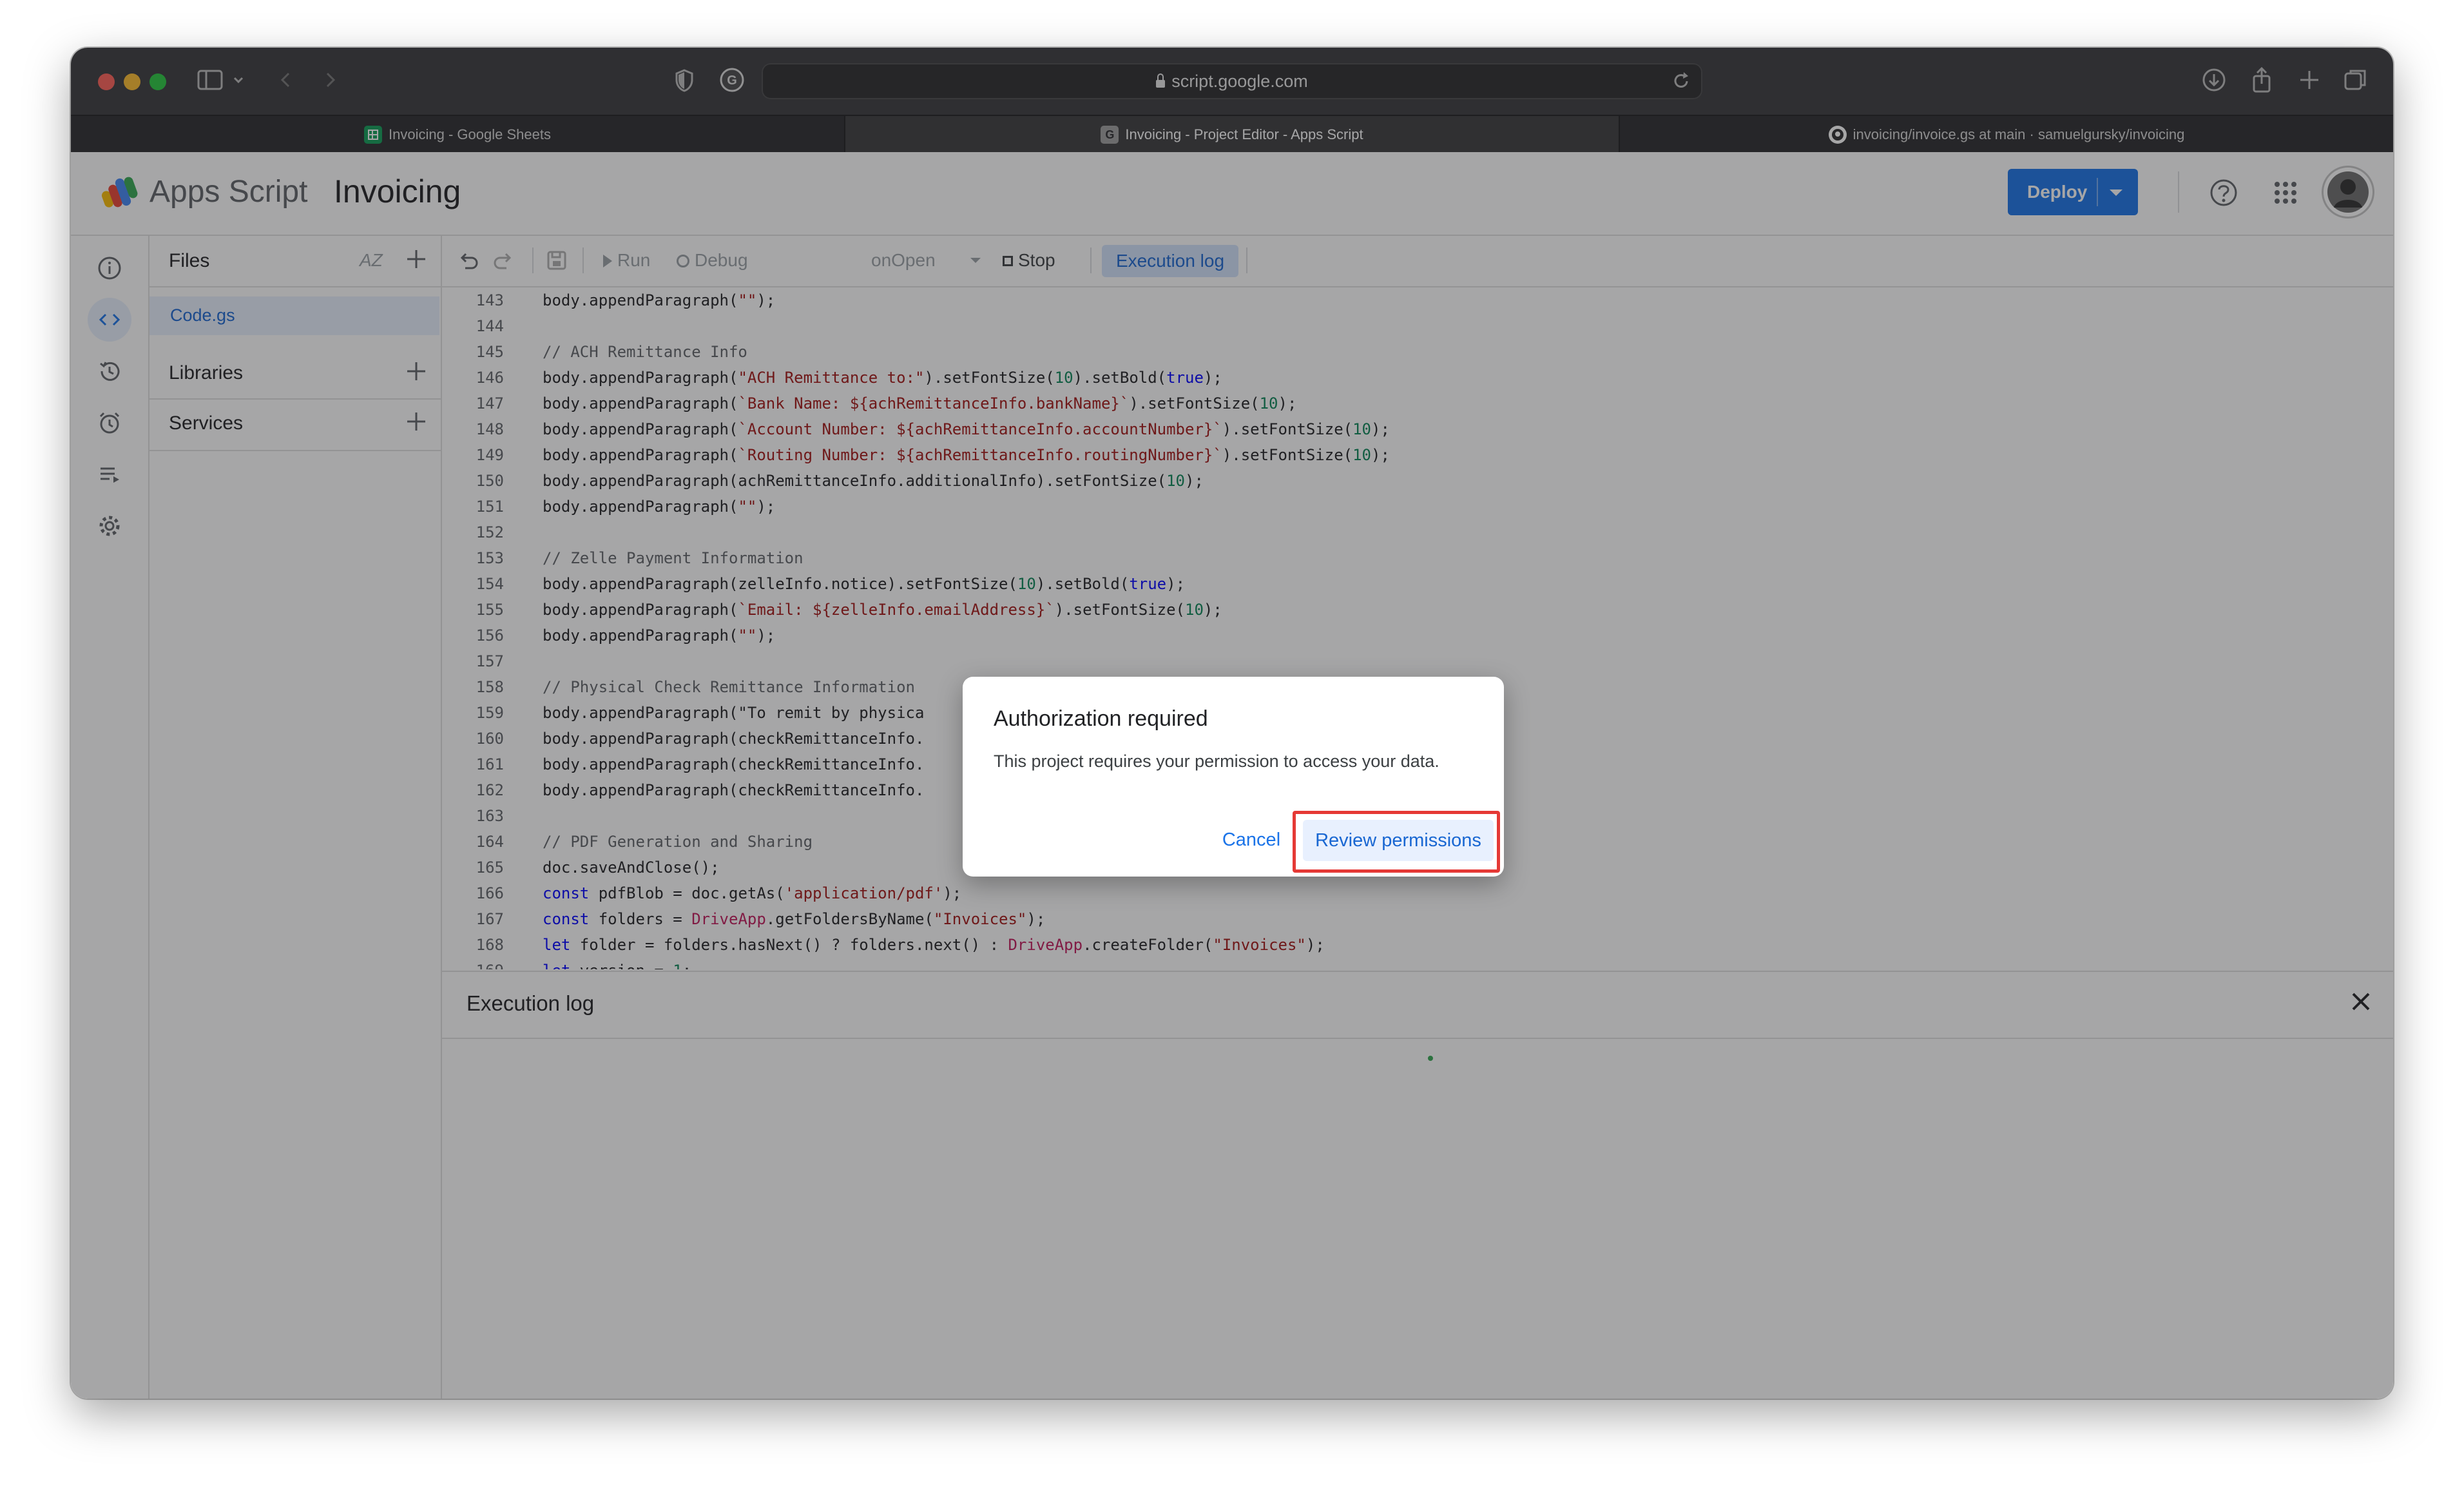 This screenshot has height=1494, width=2464. What do you see at coordinates (1396, 842) in the screenshot?
I see `highlight-box` at bounding box center [1396, 842].